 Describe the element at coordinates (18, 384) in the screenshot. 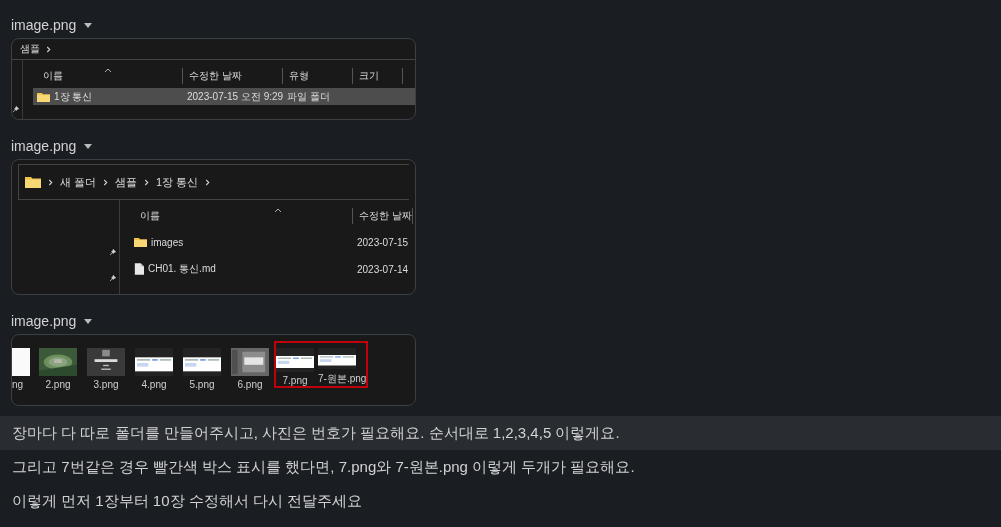

I see `file-label: ng` at that location.